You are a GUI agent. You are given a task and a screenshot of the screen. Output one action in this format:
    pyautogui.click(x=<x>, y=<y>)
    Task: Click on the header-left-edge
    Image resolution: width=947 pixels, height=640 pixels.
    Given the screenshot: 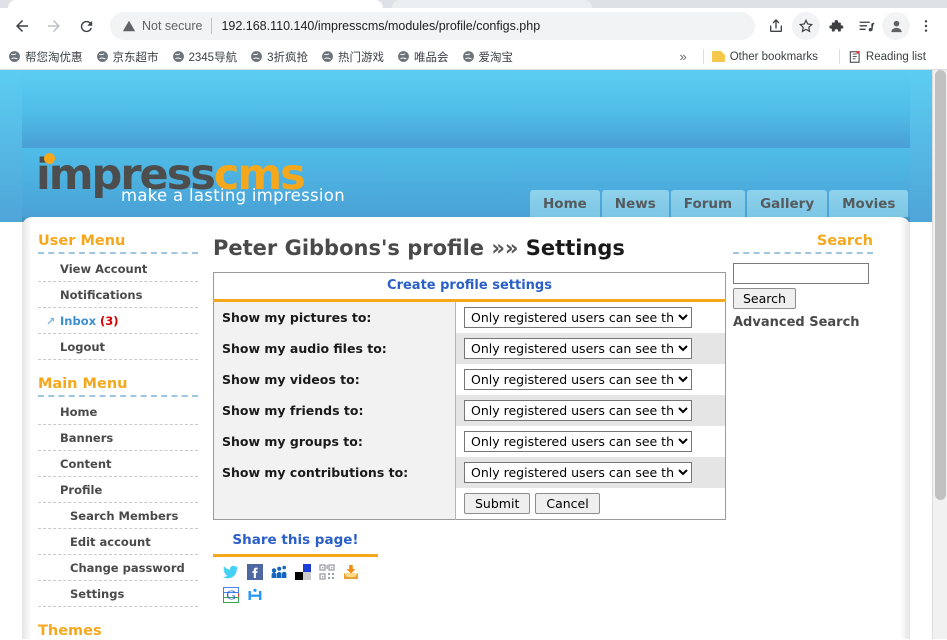 What is the action you would take?
    pyautogui.click(x=12, y=146)
    